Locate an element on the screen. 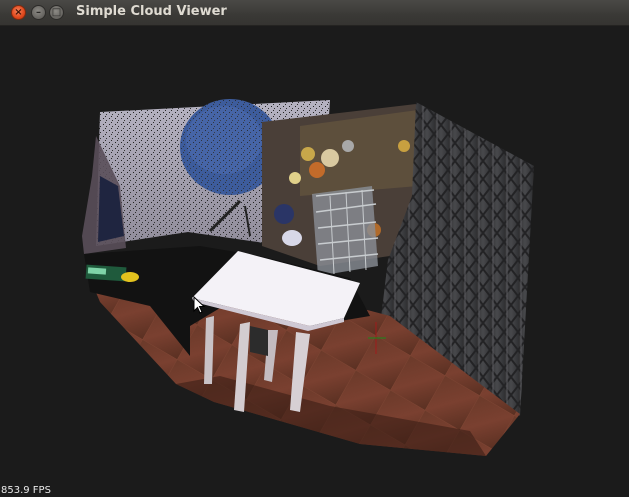  maximize-icon: □ is located at coordinates (56, 12).